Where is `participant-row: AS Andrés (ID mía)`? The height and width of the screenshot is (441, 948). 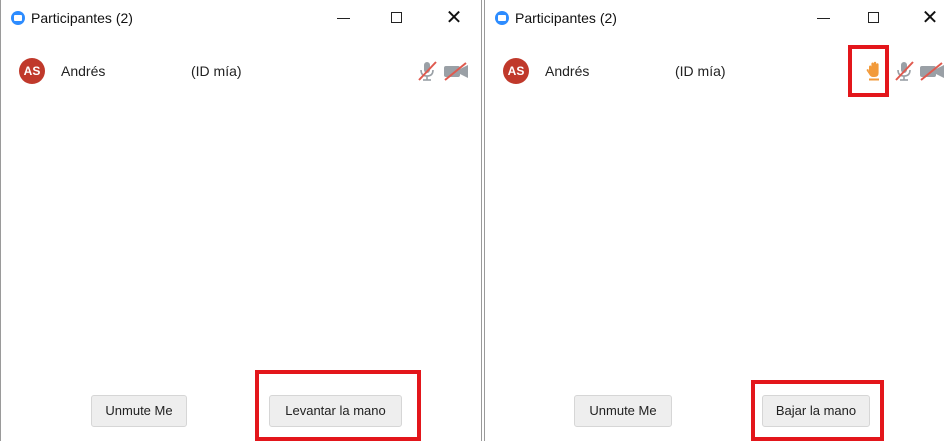 participant-row: AS Andrés (ID mía) is located at coordinates (241, 71).